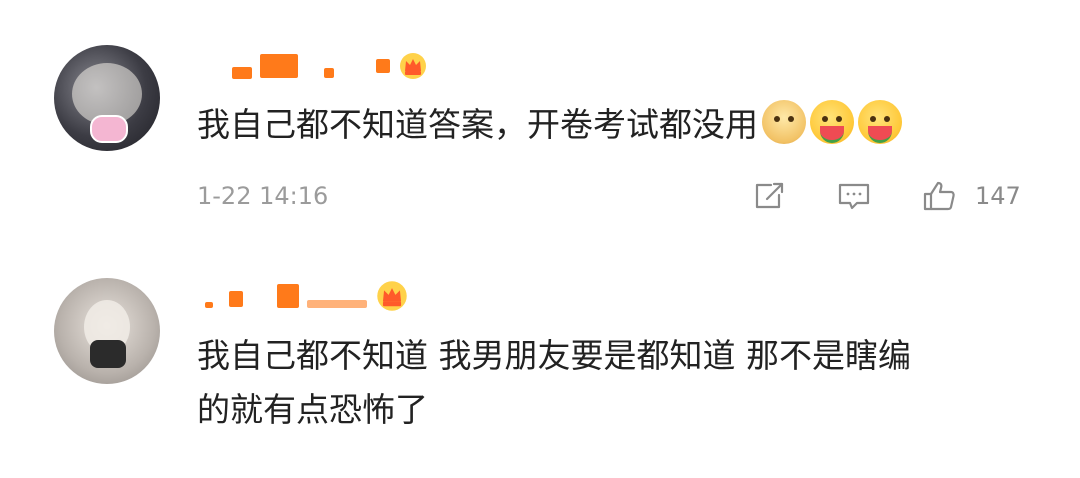  What do you see at coordinates (108, 354) in the screenshot?
I see `avatar-mask` at bounding box center [108, 354].